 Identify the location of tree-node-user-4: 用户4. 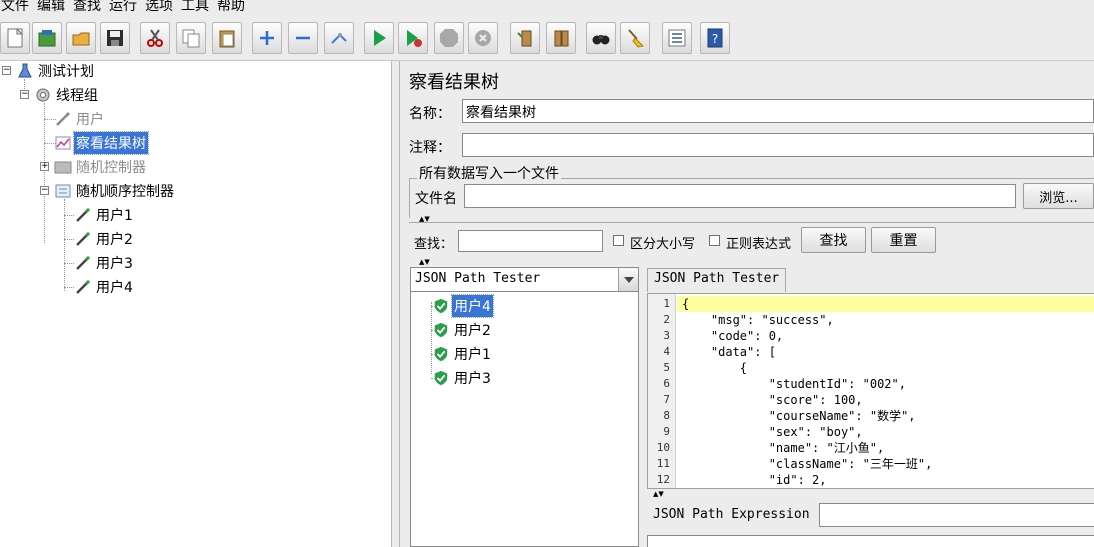
(104, 287).